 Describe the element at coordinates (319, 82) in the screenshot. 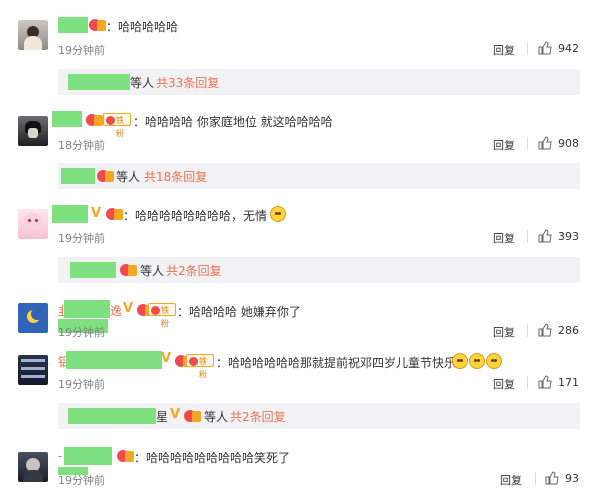

I see `reply-summary-bar: 等人 共33条回复` at that location.